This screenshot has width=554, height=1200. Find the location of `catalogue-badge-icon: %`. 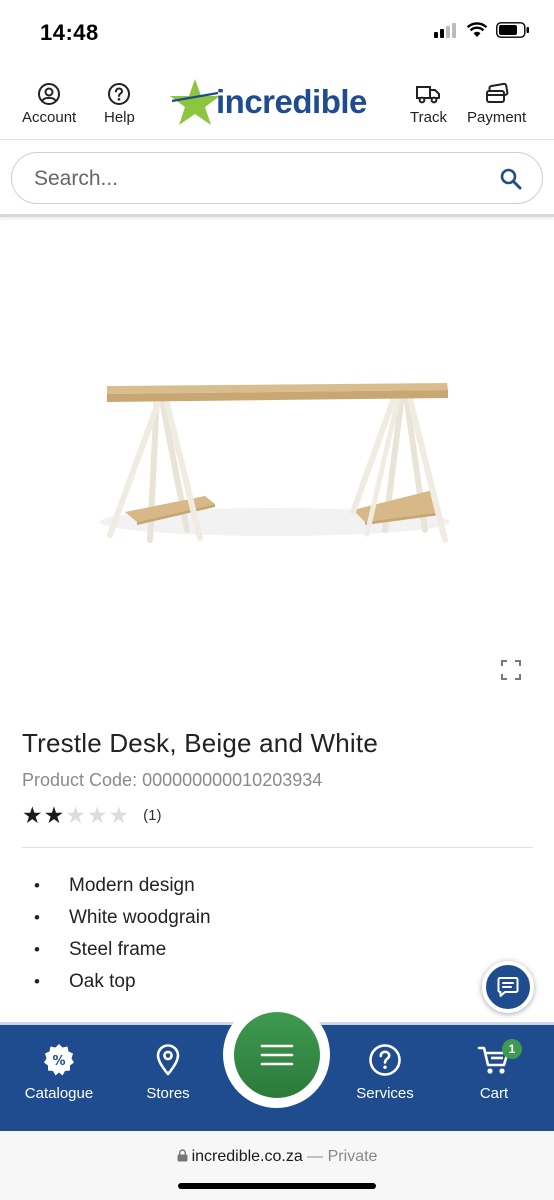

catalogue-badge-icon: % is located at coordinates (59, 1060).